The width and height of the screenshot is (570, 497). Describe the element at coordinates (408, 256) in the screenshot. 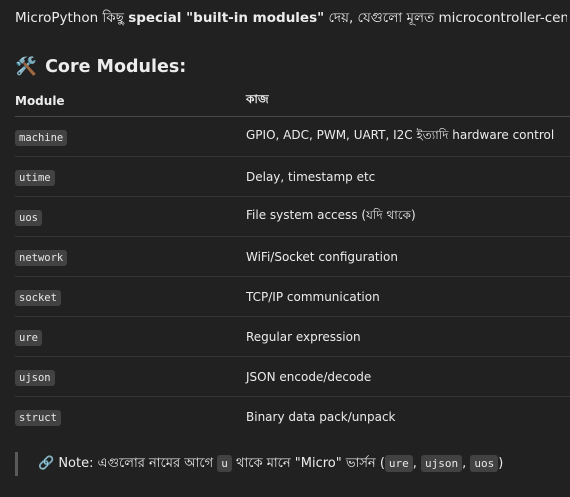

I see `task-cell: WiFi/Socket configuration` at that location.